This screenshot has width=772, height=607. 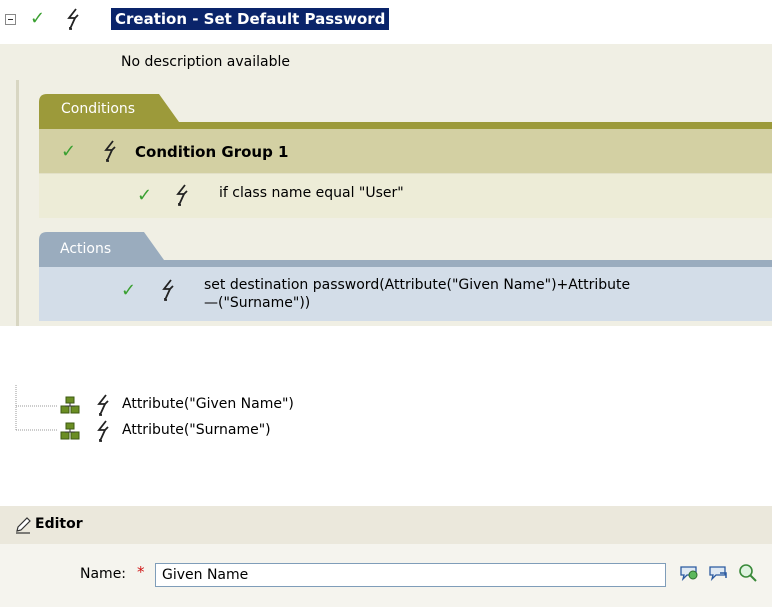 I want to click on required-marker: *, so click(x=141, y=572).